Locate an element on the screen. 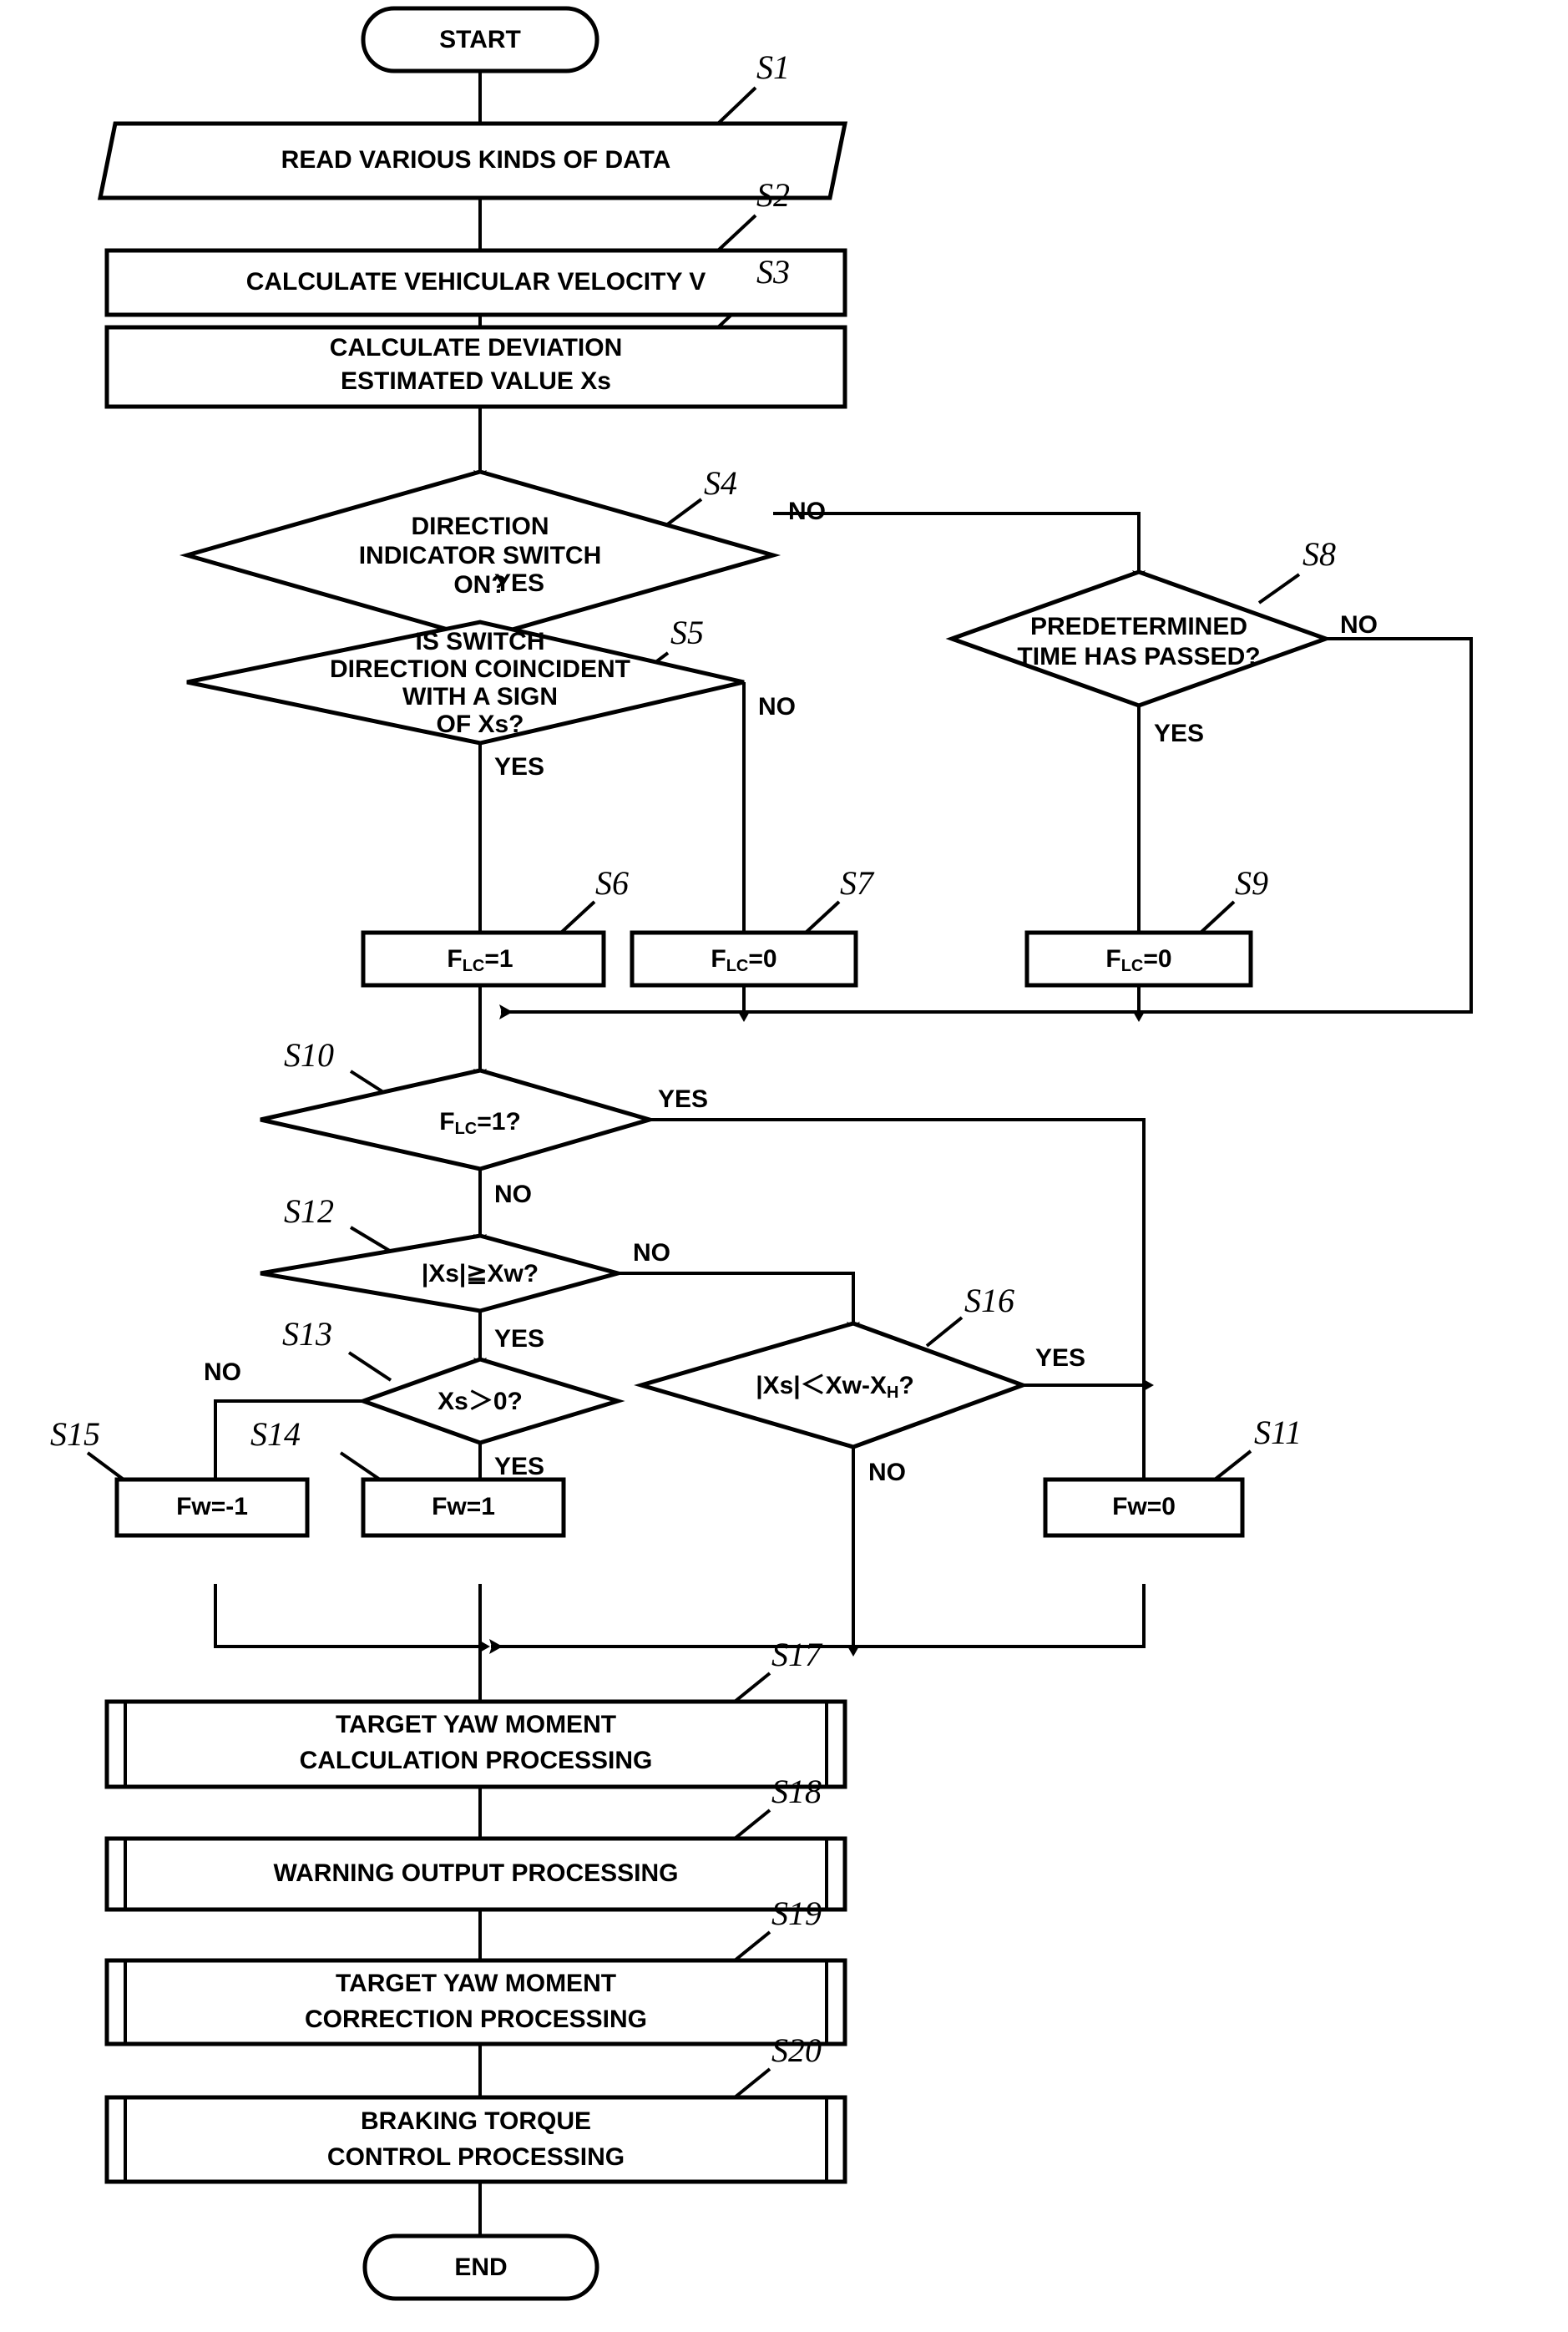  s8-line2: TIME HAS PASSED? is located at coordinates (1138, 656).